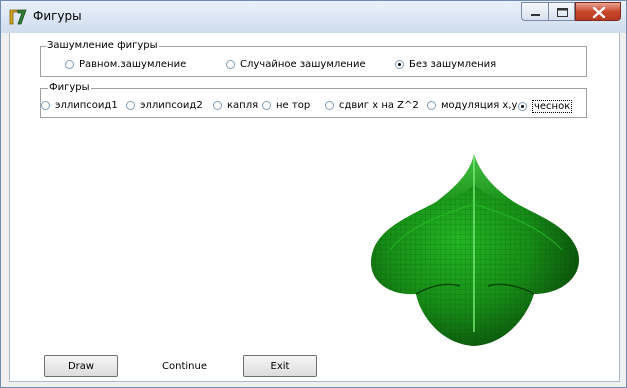  I want to click on radio-ellipsoid2: эллипсоид2, so click(164, 105).